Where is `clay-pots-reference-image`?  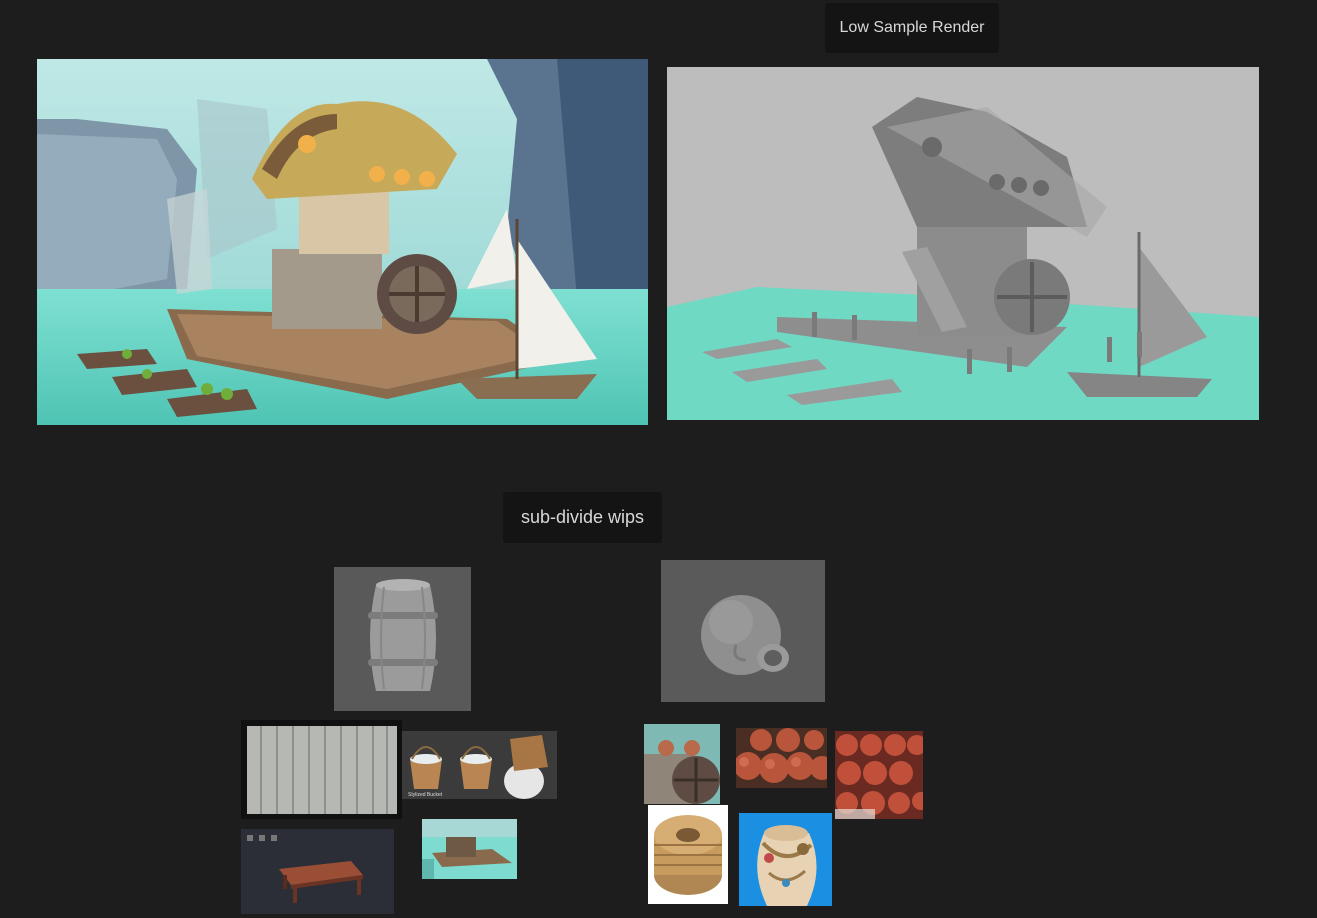
clay-pots-reference-image is located at coordinates (781, 758).